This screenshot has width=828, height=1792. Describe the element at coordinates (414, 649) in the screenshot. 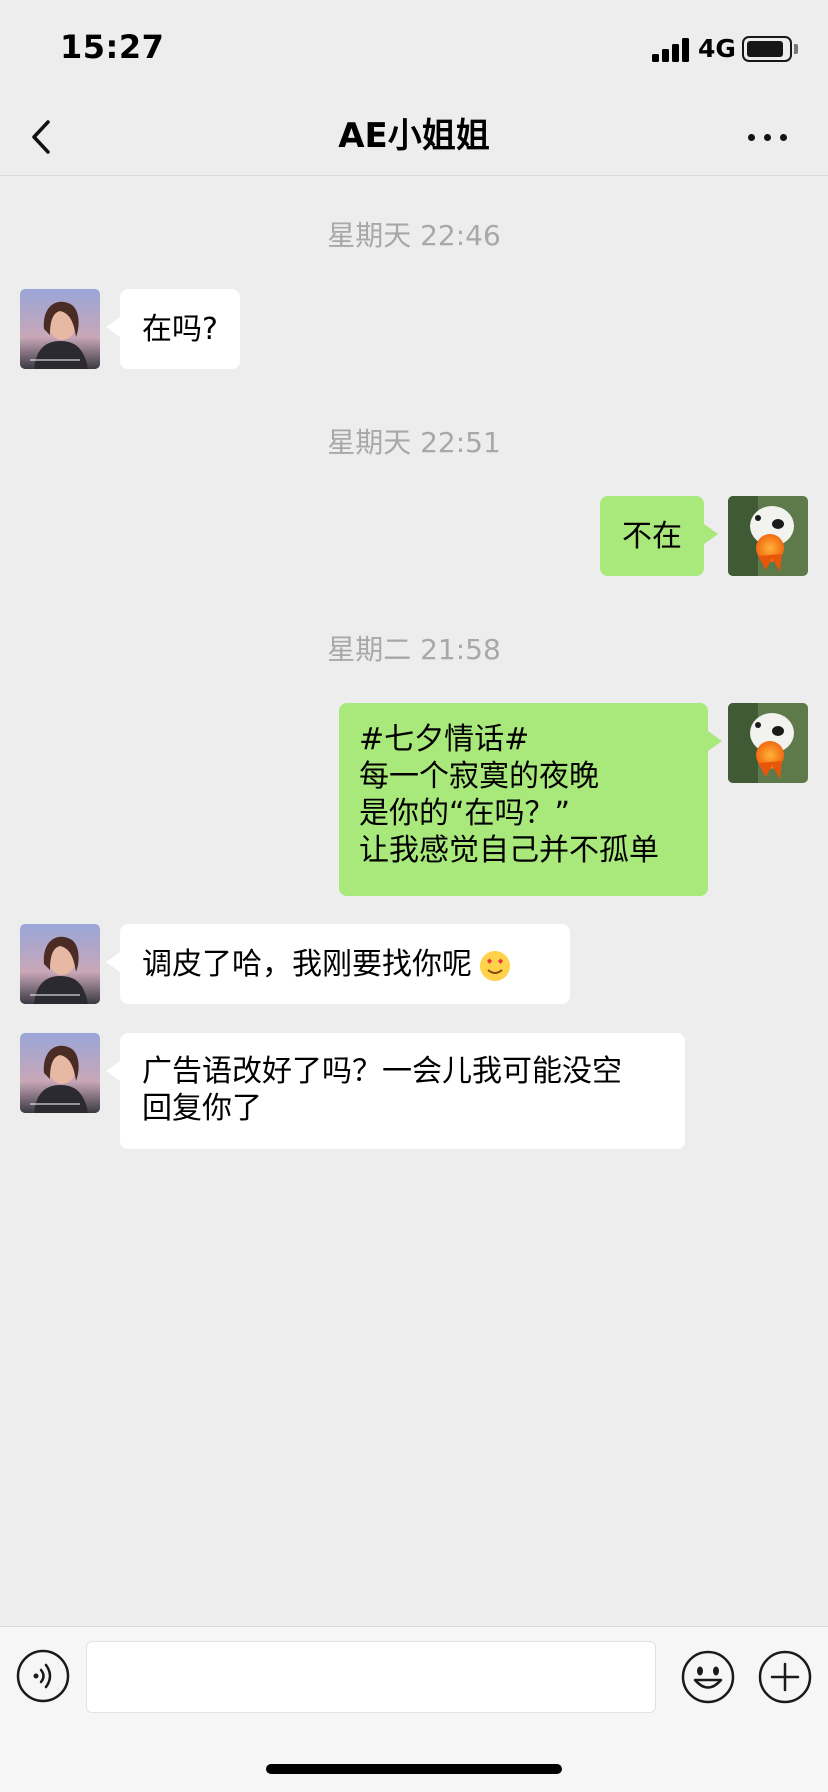

I see `message-timestamp: 星期二 21:58` at that location.